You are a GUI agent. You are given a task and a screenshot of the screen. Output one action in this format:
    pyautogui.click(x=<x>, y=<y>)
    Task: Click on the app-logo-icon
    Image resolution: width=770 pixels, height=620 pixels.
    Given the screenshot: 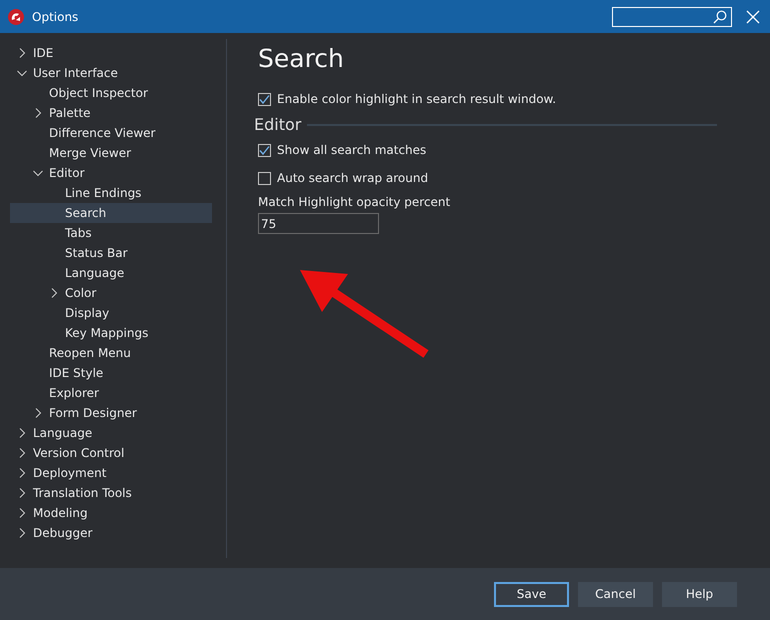 What is the action you would take?
    pyautogui.click(x=16, y=16)
    